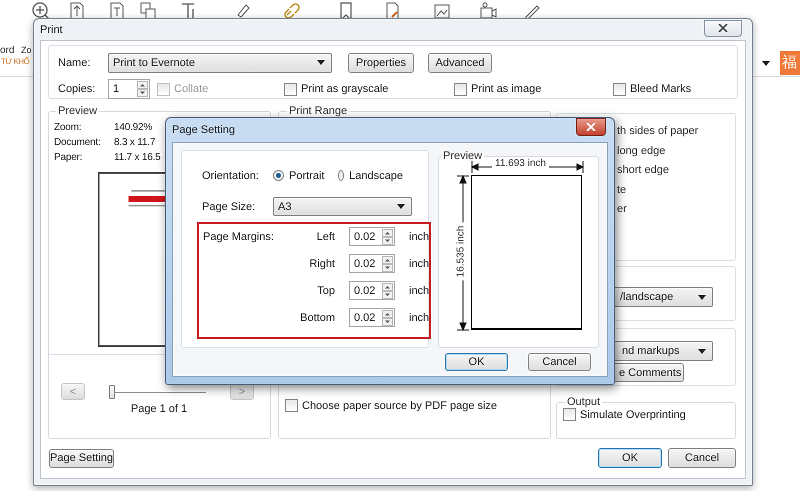 The width and height of the screenshot is (800, 491). What do you see at coordinates (325, 290) in the screenshot?
I see `margin-label: Top` at bounding box center [325, 290].